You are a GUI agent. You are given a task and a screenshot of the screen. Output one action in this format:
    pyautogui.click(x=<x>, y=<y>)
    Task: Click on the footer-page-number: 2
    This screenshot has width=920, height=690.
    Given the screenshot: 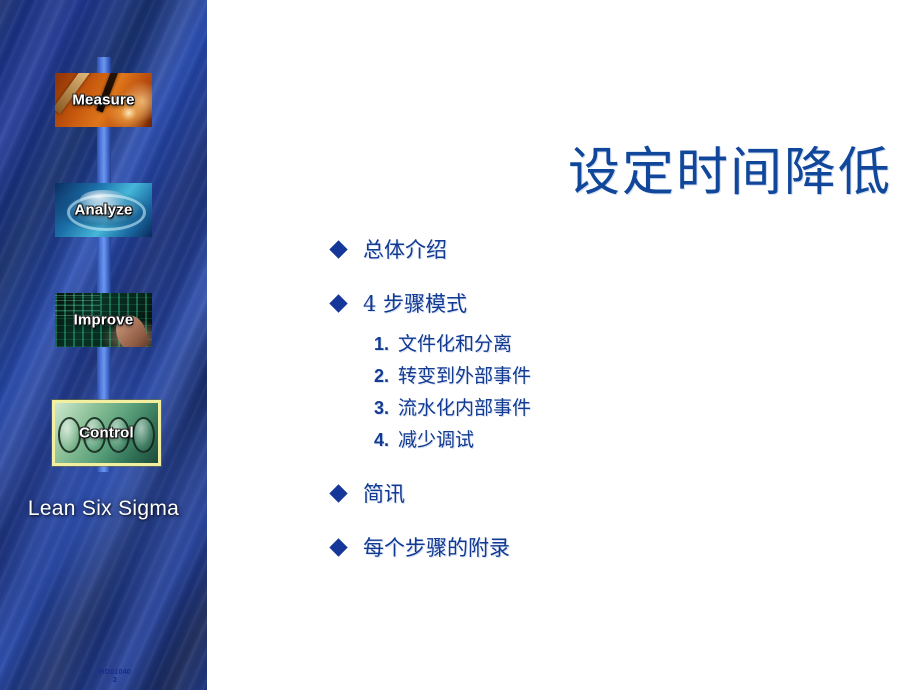 What is the action you would take?
    pyautogui.click(x=115, y=679)
    